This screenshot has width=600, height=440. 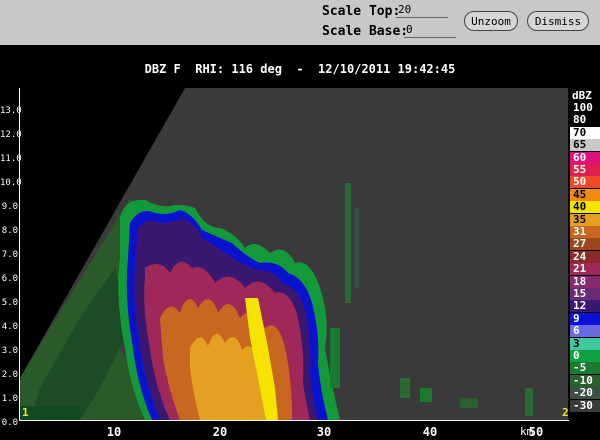 What do you see at coordinates (9, 423) in the screenshot?
I see `y-tick-label: 0.0` at bounding box center [9, 423].